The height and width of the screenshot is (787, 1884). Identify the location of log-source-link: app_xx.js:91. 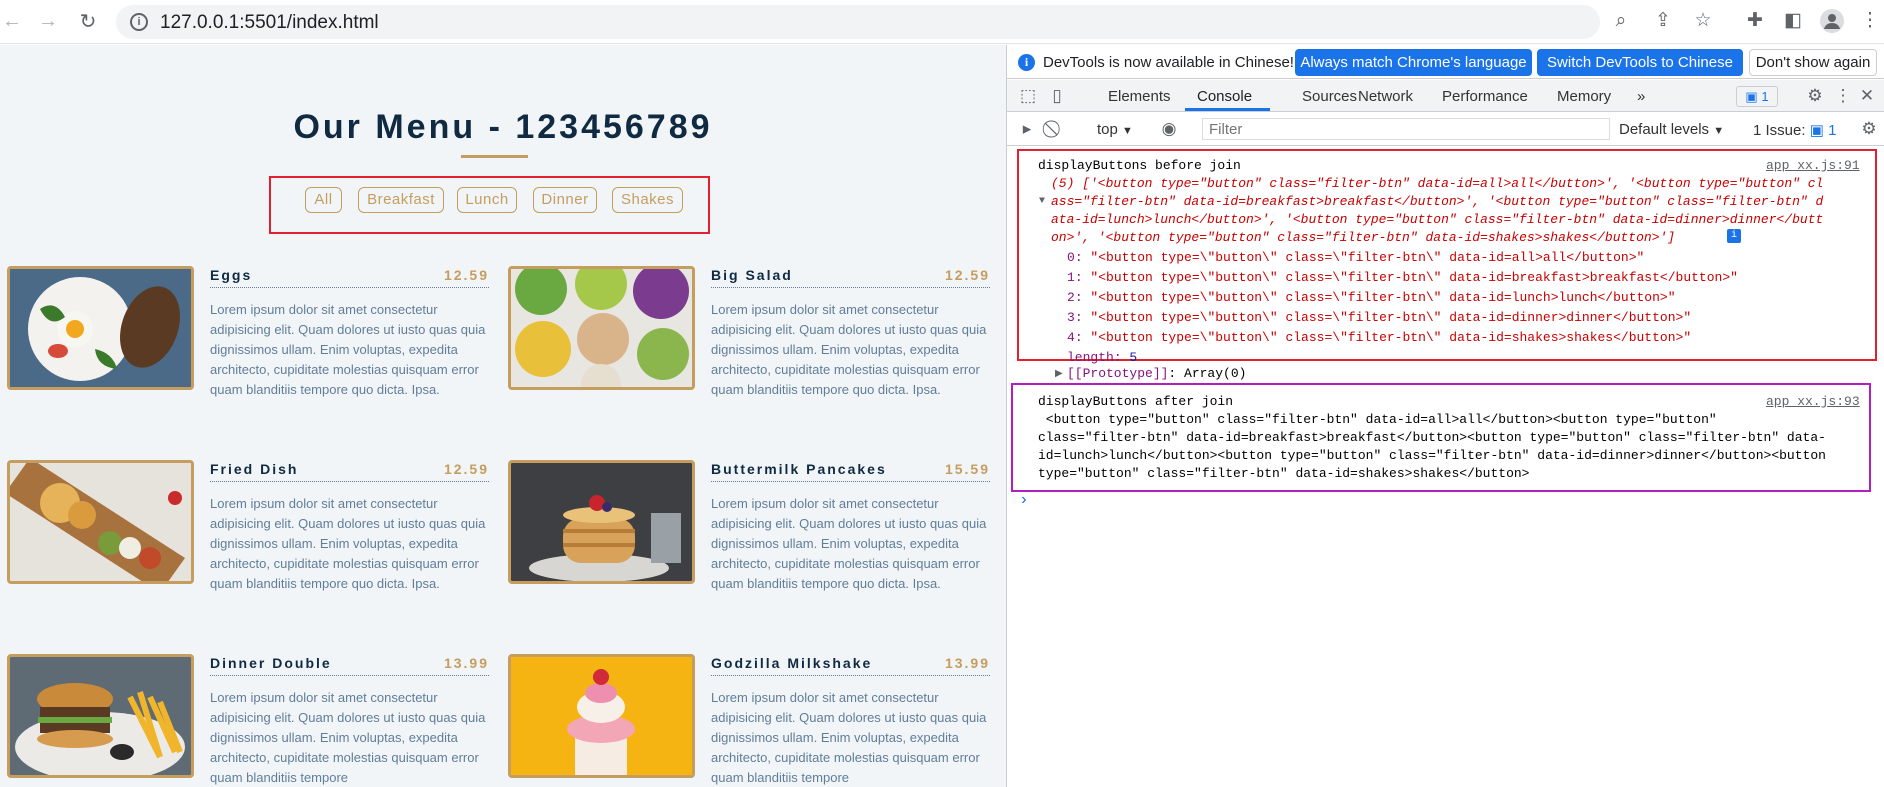
(1813, 166).